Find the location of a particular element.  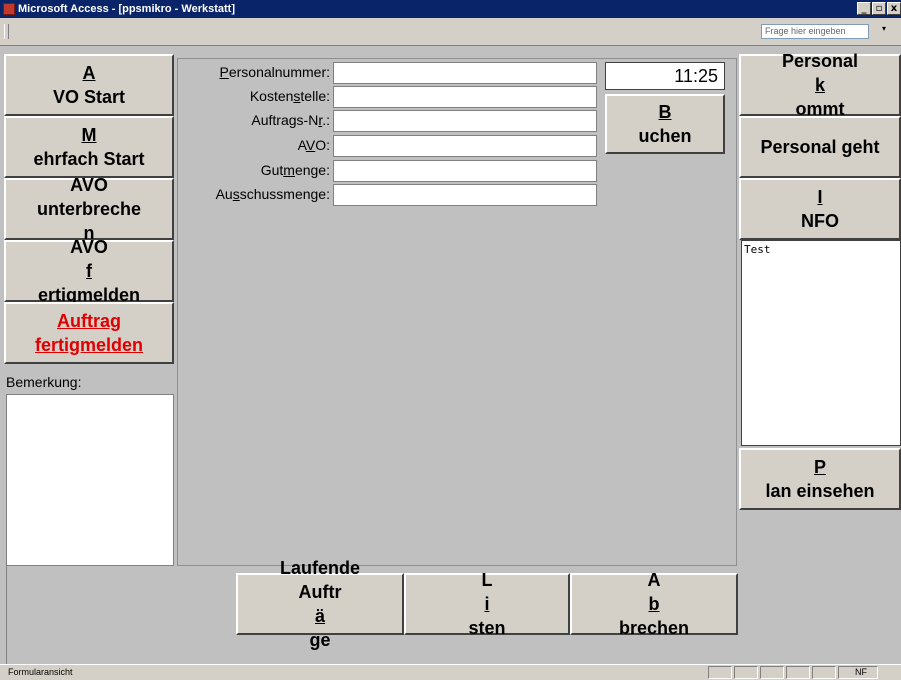

close-button: x is located at coordinates (894, 8).